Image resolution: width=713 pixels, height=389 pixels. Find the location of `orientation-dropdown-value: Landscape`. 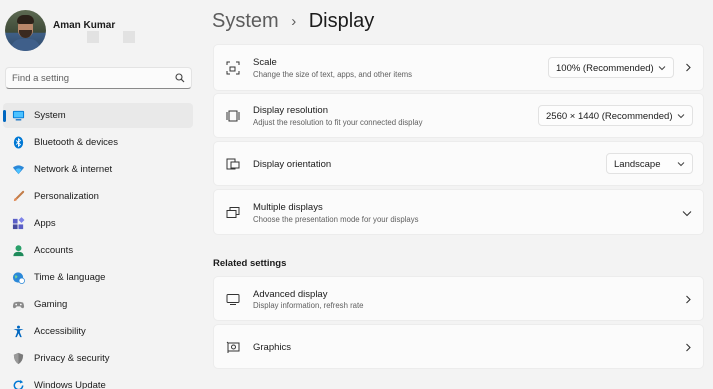

orientation-dropdown-value: Landscape is located at coordinates (637, 164).